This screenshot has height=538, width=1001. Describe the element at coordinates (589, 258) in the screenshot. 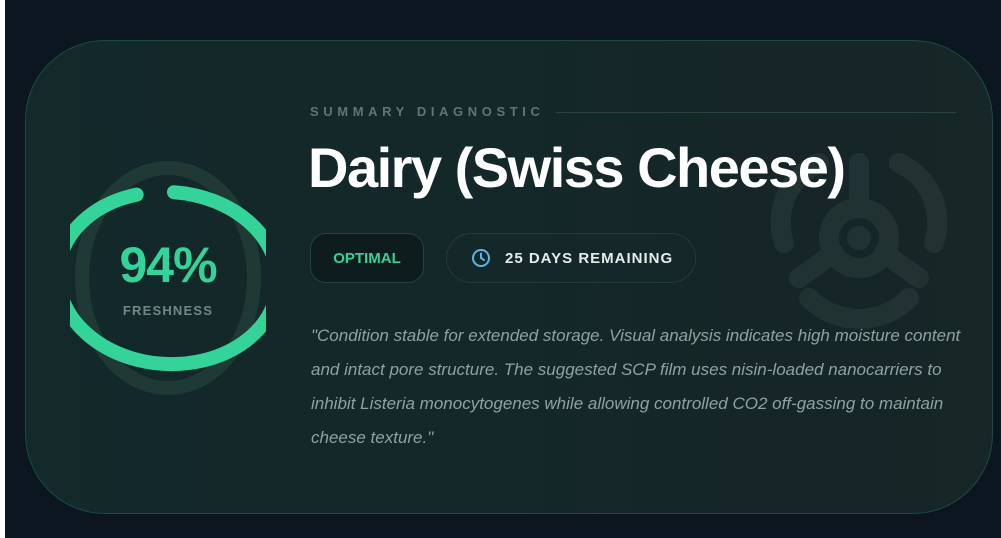

I see `remaining-text: 25 DAYS REMAINING` at that location.